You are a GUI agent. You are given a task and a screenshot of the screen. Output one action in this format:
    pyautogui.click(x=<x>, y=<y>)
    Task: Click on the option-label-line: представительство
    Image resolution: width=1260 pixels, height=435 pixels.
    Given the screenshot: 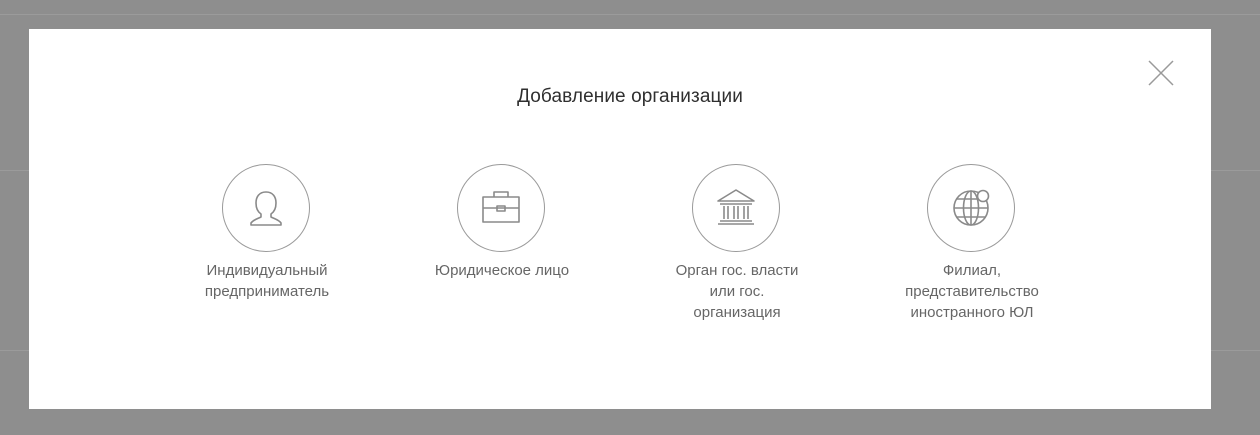 What is the action you would take?
    pyautogui.click(x=972, y=291)
    